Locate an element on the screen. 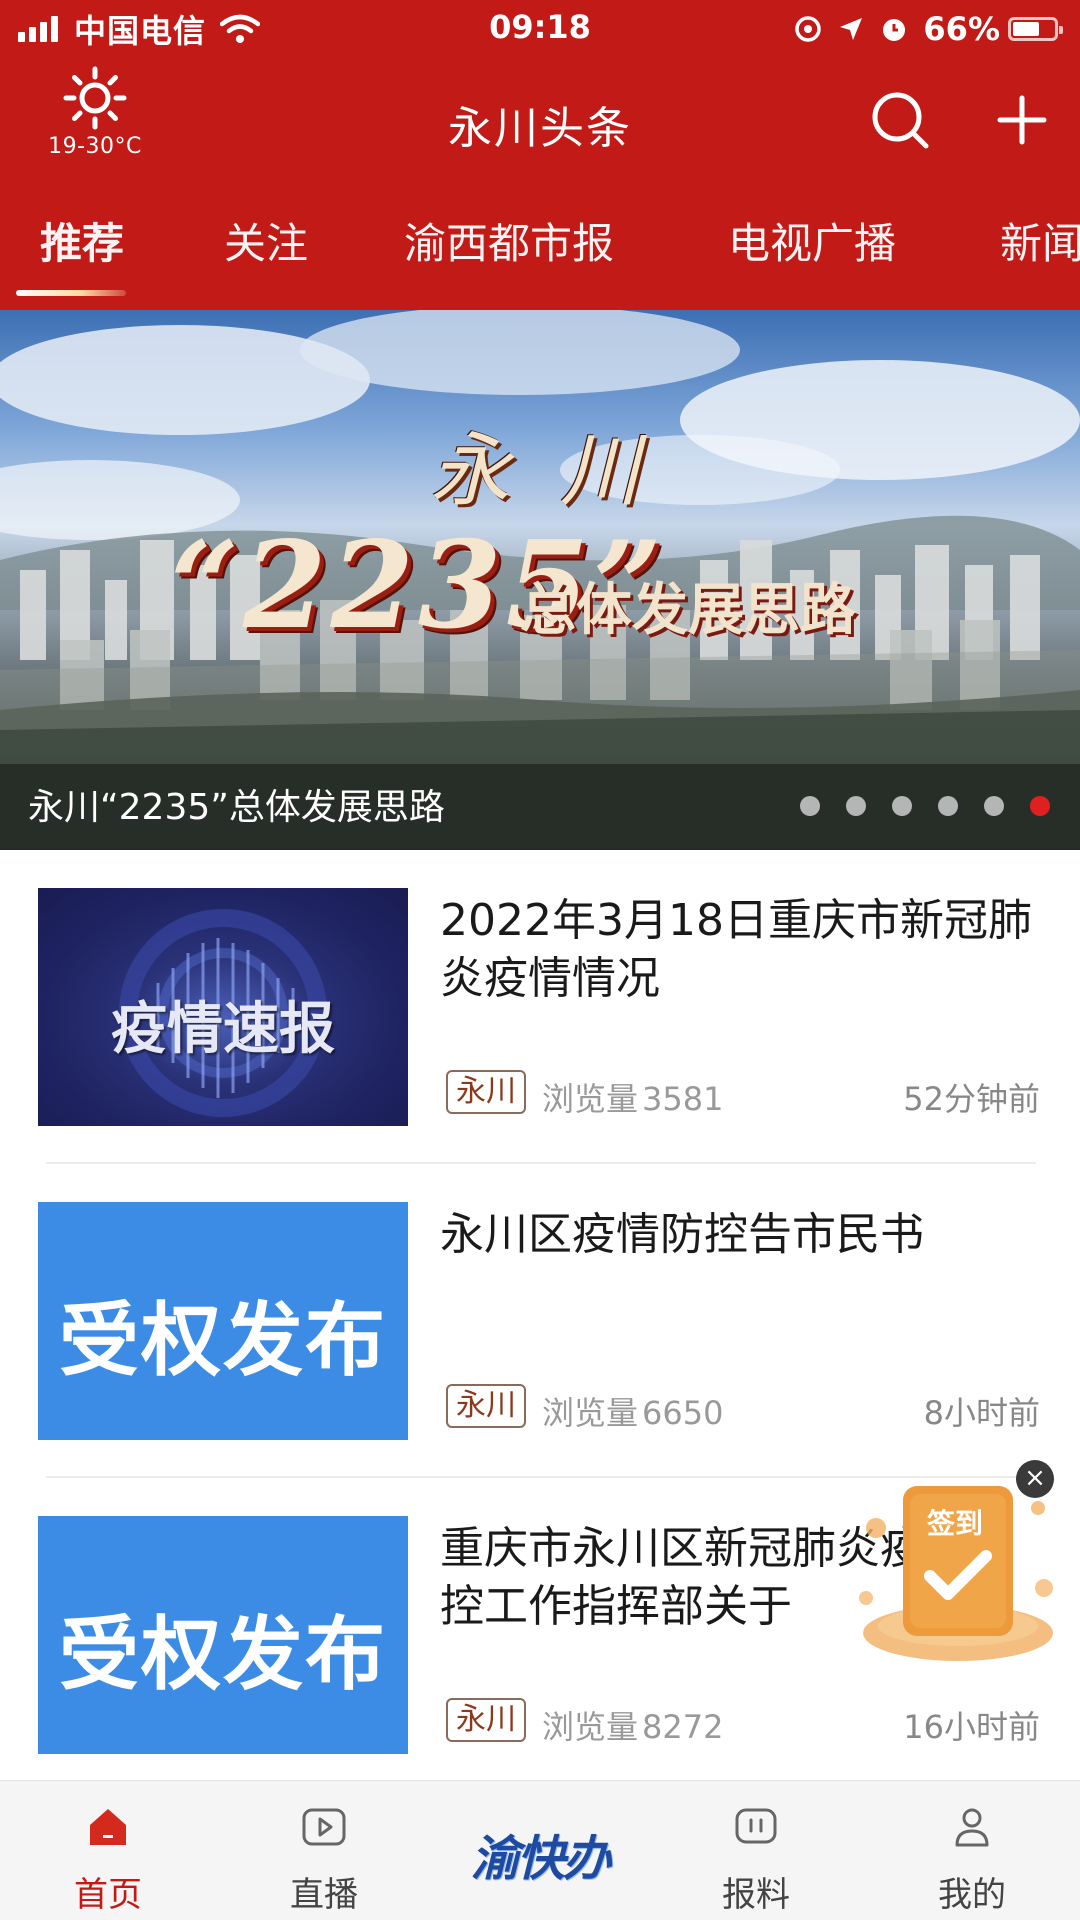 The image size is (1080, 1920). publish-time: 52分钟前 is located at coordinates (971, 1099).